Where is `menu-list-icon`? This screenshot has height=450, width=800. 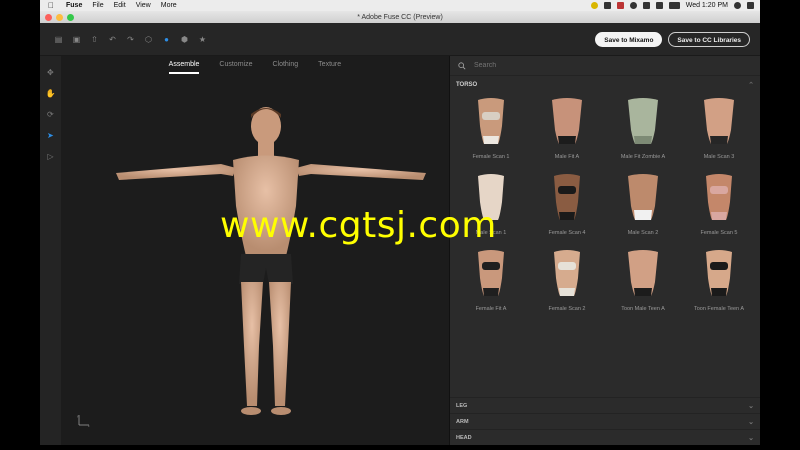 menu-list-icon is located at coordinates (750, 5).